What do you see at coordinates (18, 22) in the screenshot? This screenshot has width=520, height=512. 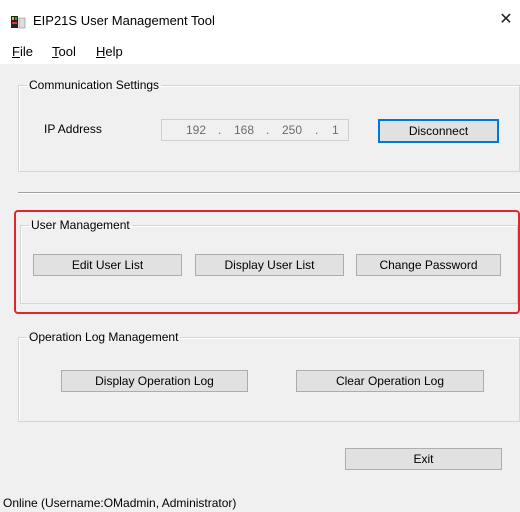 I see `app-icon` at bounding box center [18, 22].